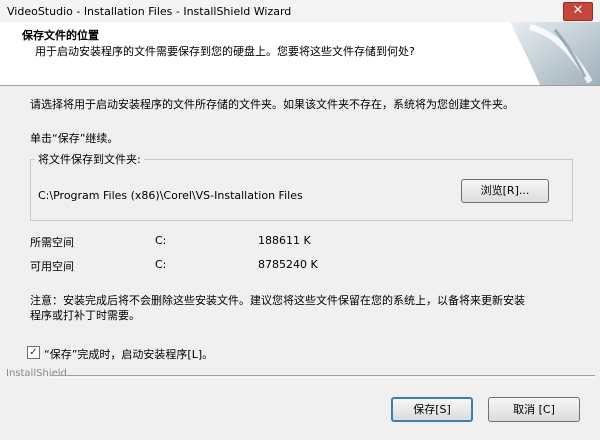 The height and width of the screenshot is (440, 600). What do you see at coordinates (128, 354) in the screenshot?
I see `launch-setup-label: “保存”完成时，启动安装程序[L]。` at bounding box center [128, 354].